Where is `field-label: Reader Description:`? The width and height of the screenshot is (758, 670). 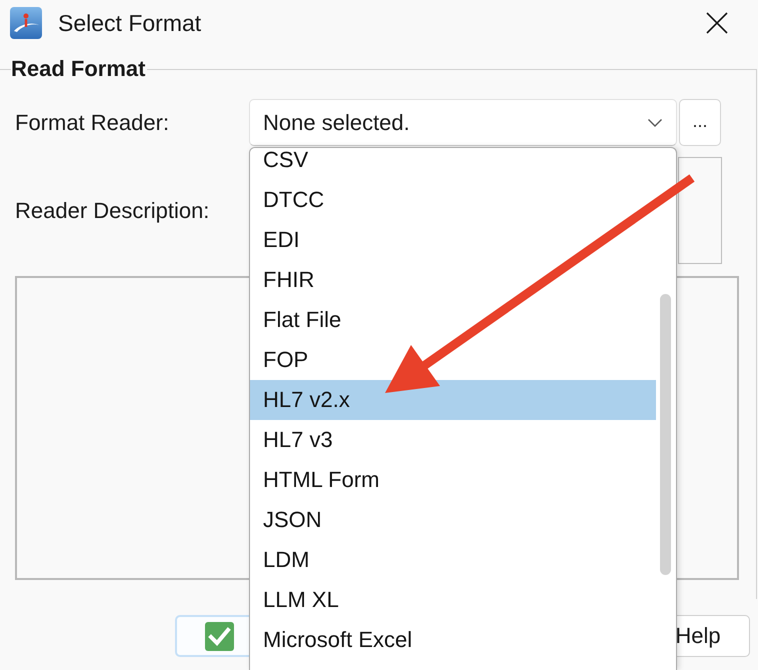
field-label: Reader Description: is located at coordinates (112, 211).